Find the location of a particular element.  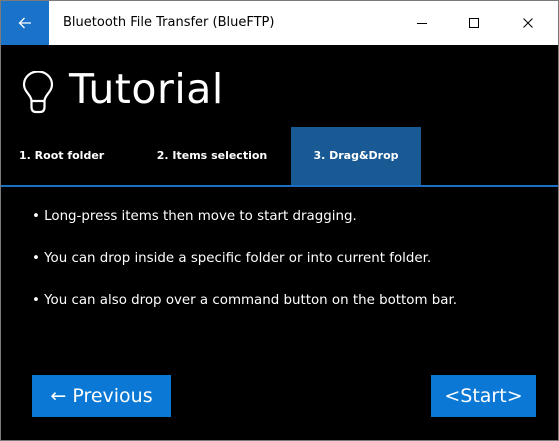

tab-underline is located at coordinates (279, 186).